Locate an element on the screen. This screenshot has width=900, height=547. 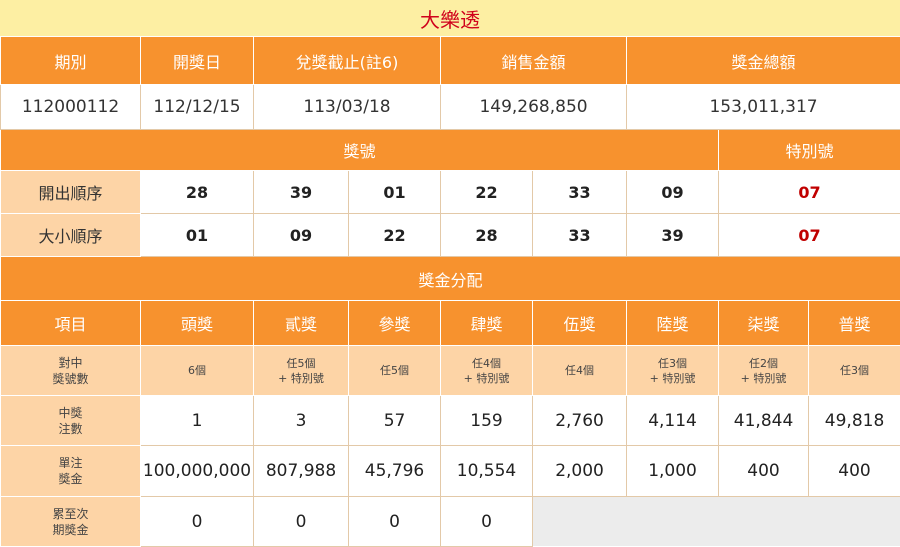
prize-name: 貳獎 is located at coordinates (301, 323).